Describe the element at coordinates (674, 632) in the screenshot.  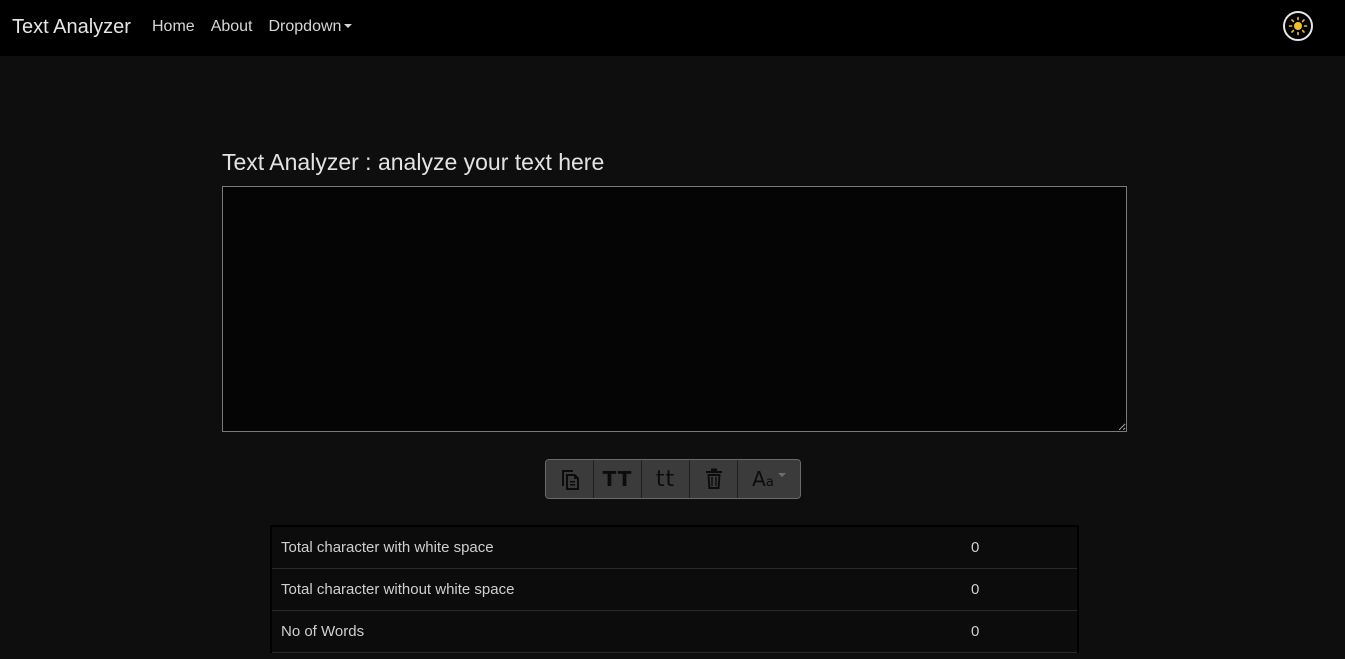
I see `table-row: No of Words 0` at that location.